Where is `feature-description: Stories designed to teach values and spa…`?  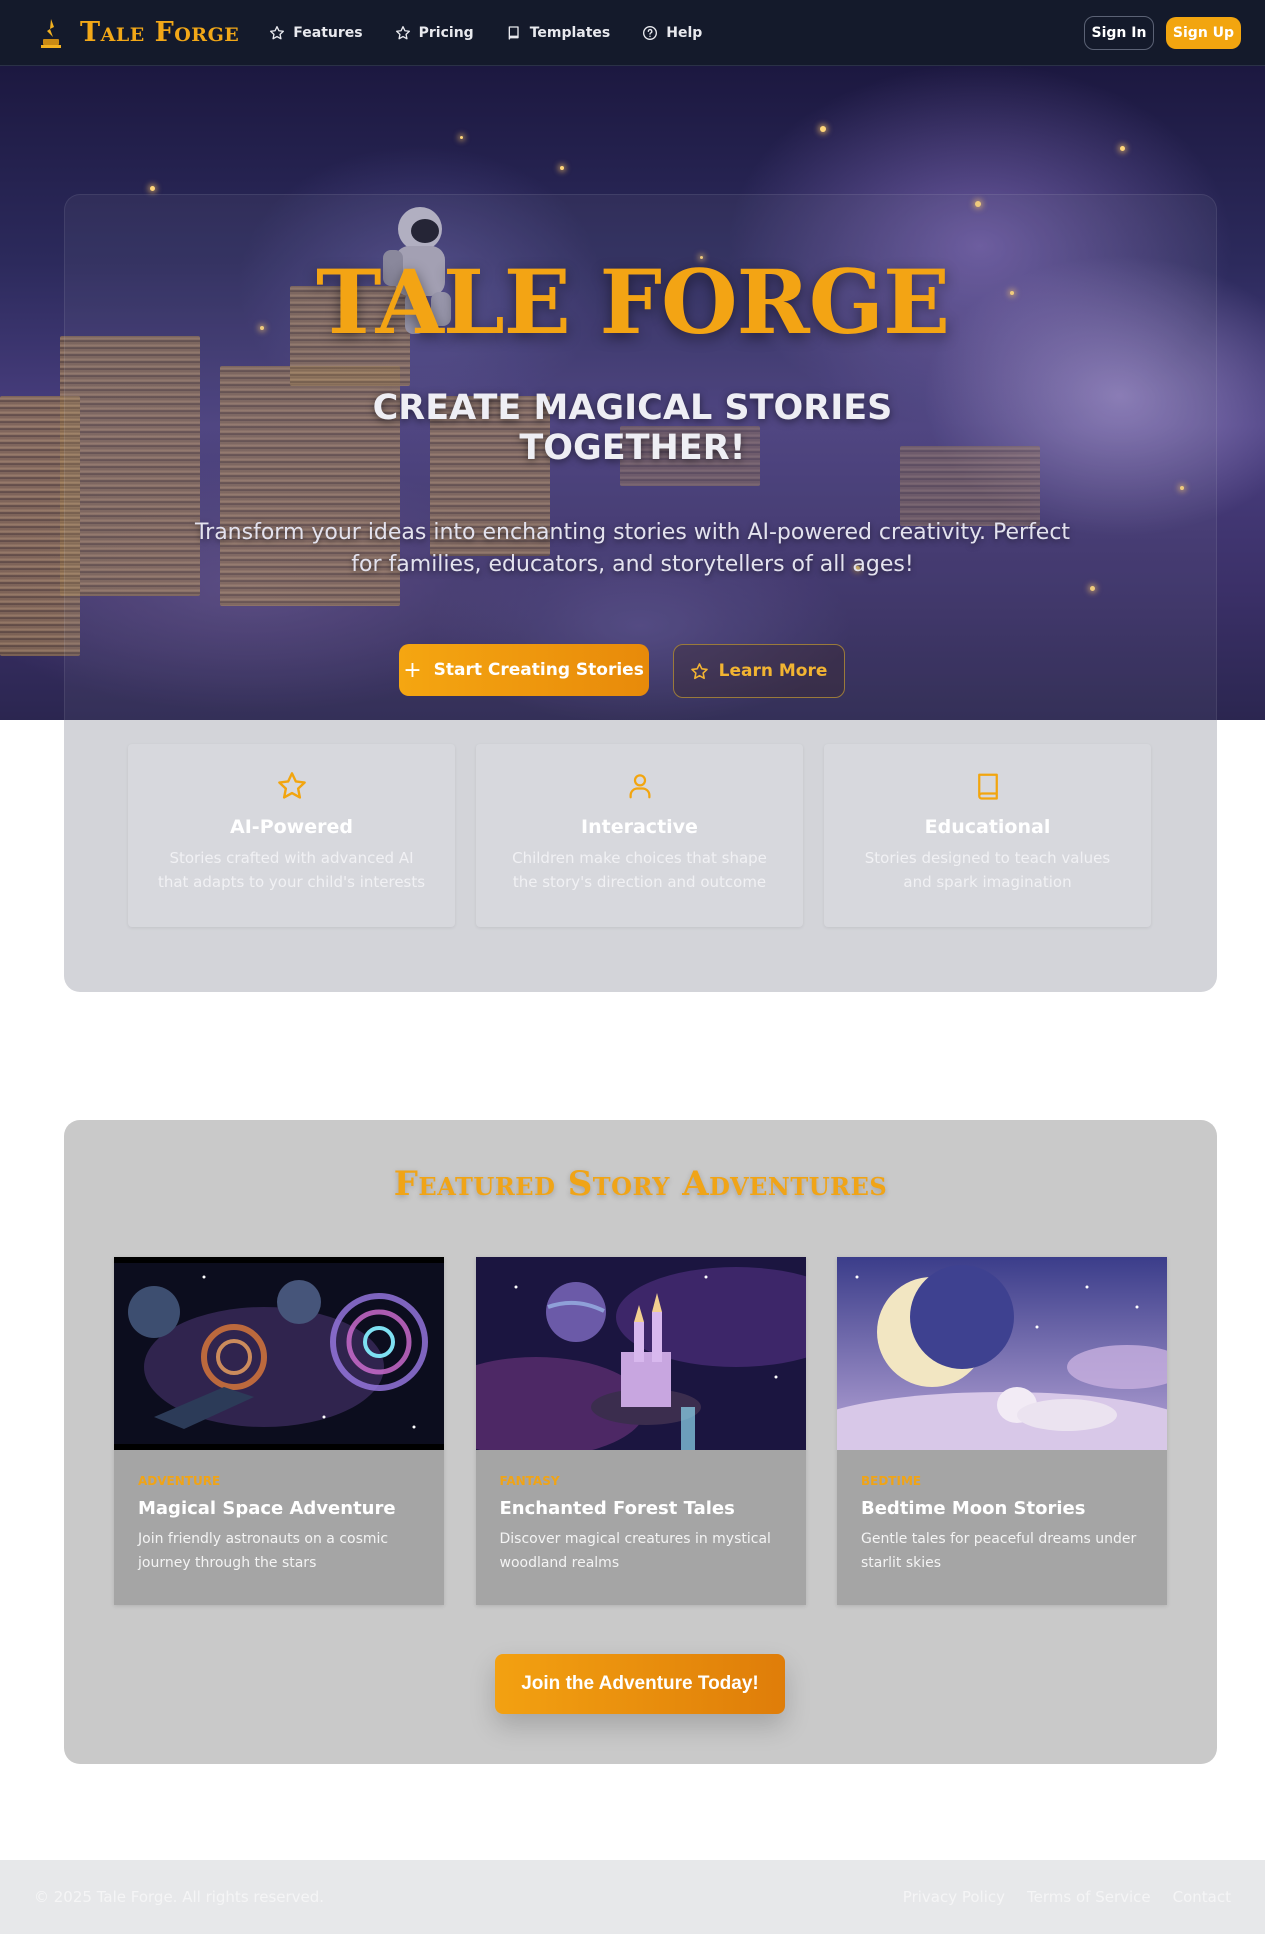
feature-description: Stories designed to teach values and spa… is located at coordinates (987, 870).